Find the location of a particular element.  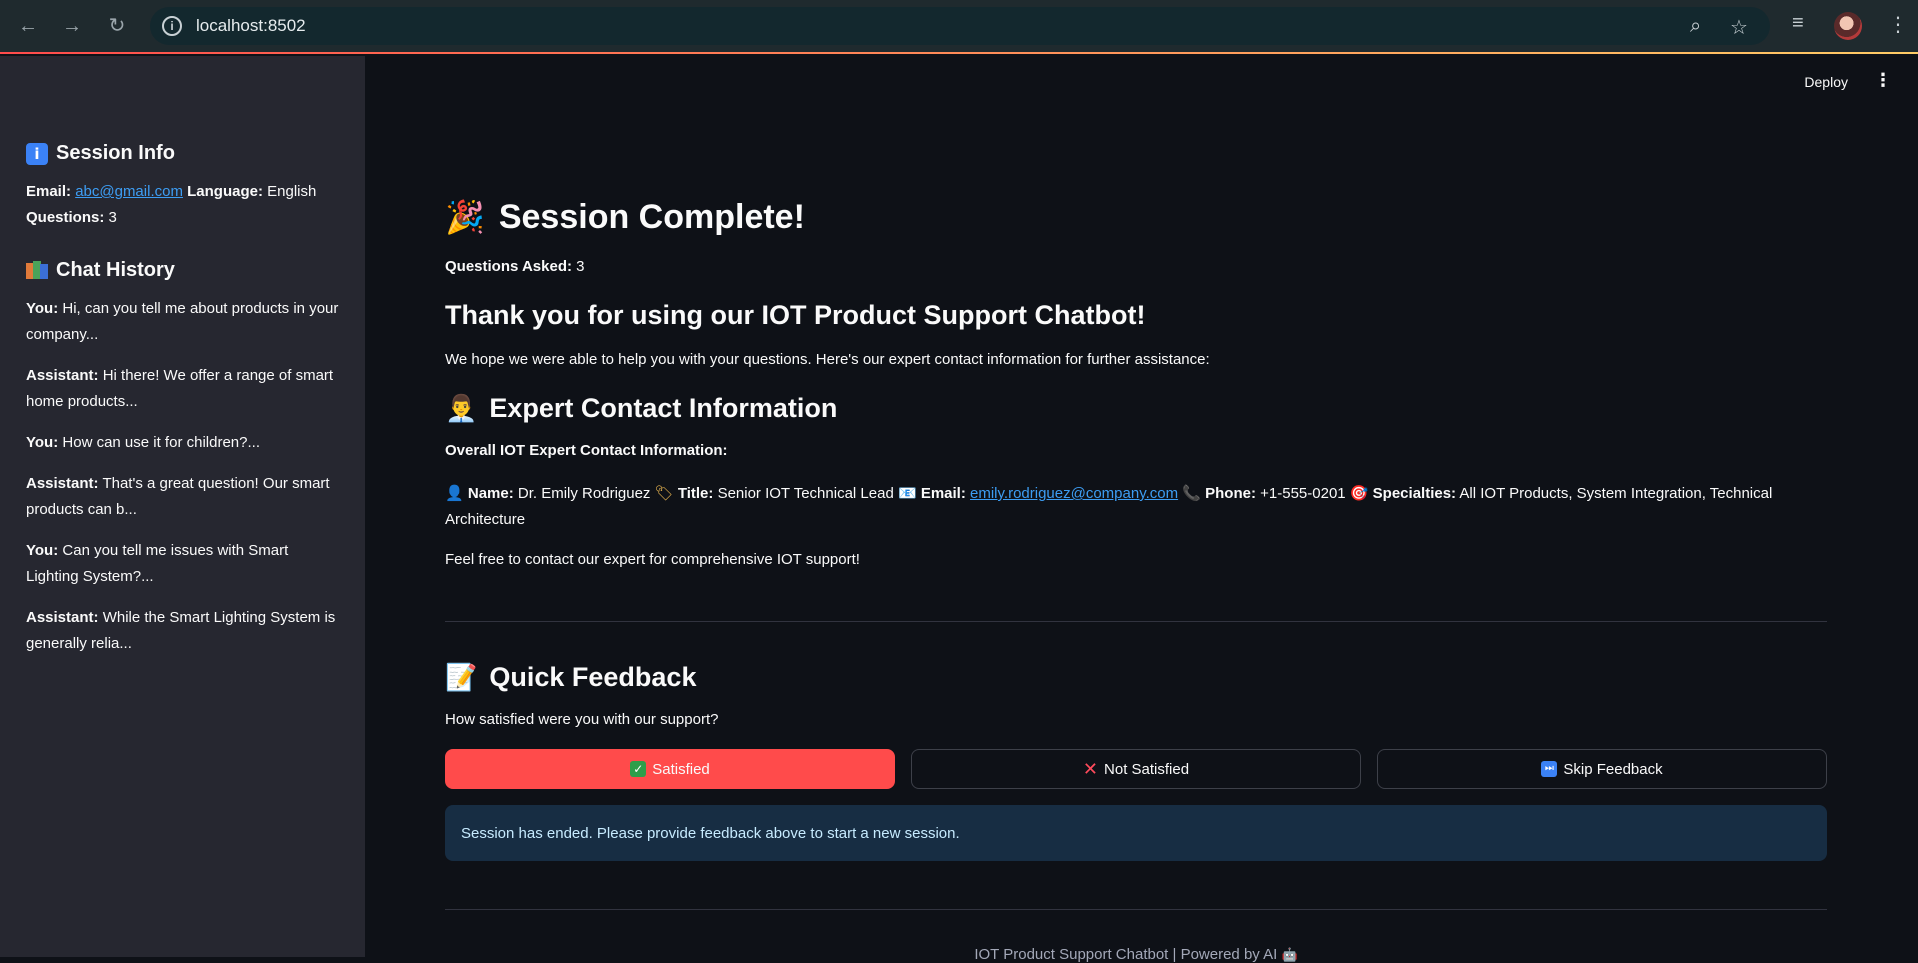

page-title-text: Session Complete! is located at coordinates (651, 216).